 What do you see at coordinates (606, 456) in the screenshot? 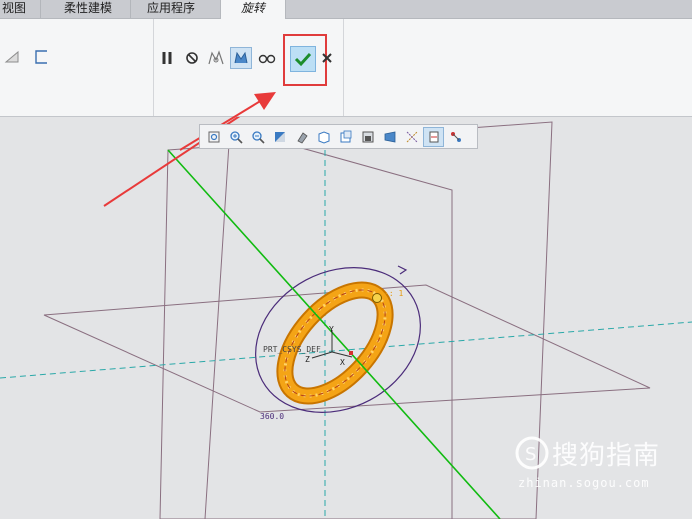
I see `watermark-title: 搜狗指南` at bounding box center [606, 456].